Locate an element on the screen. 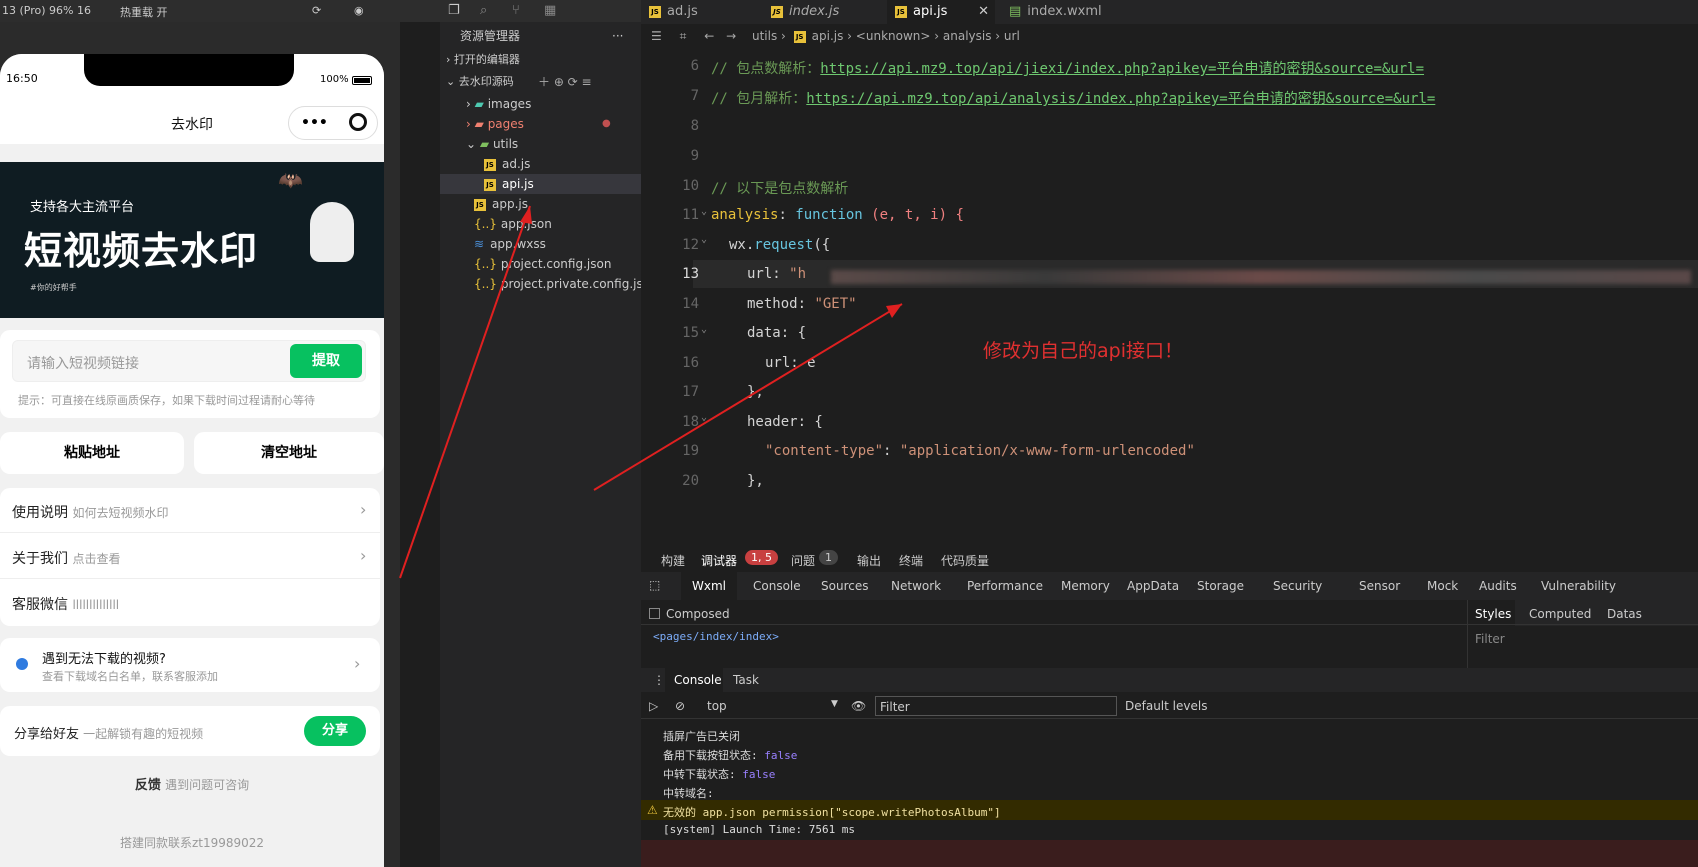 Image resolution: width=1698 pixels, height=867 pixels. styles-tab: Styles is located at coordinates (1493, 614).